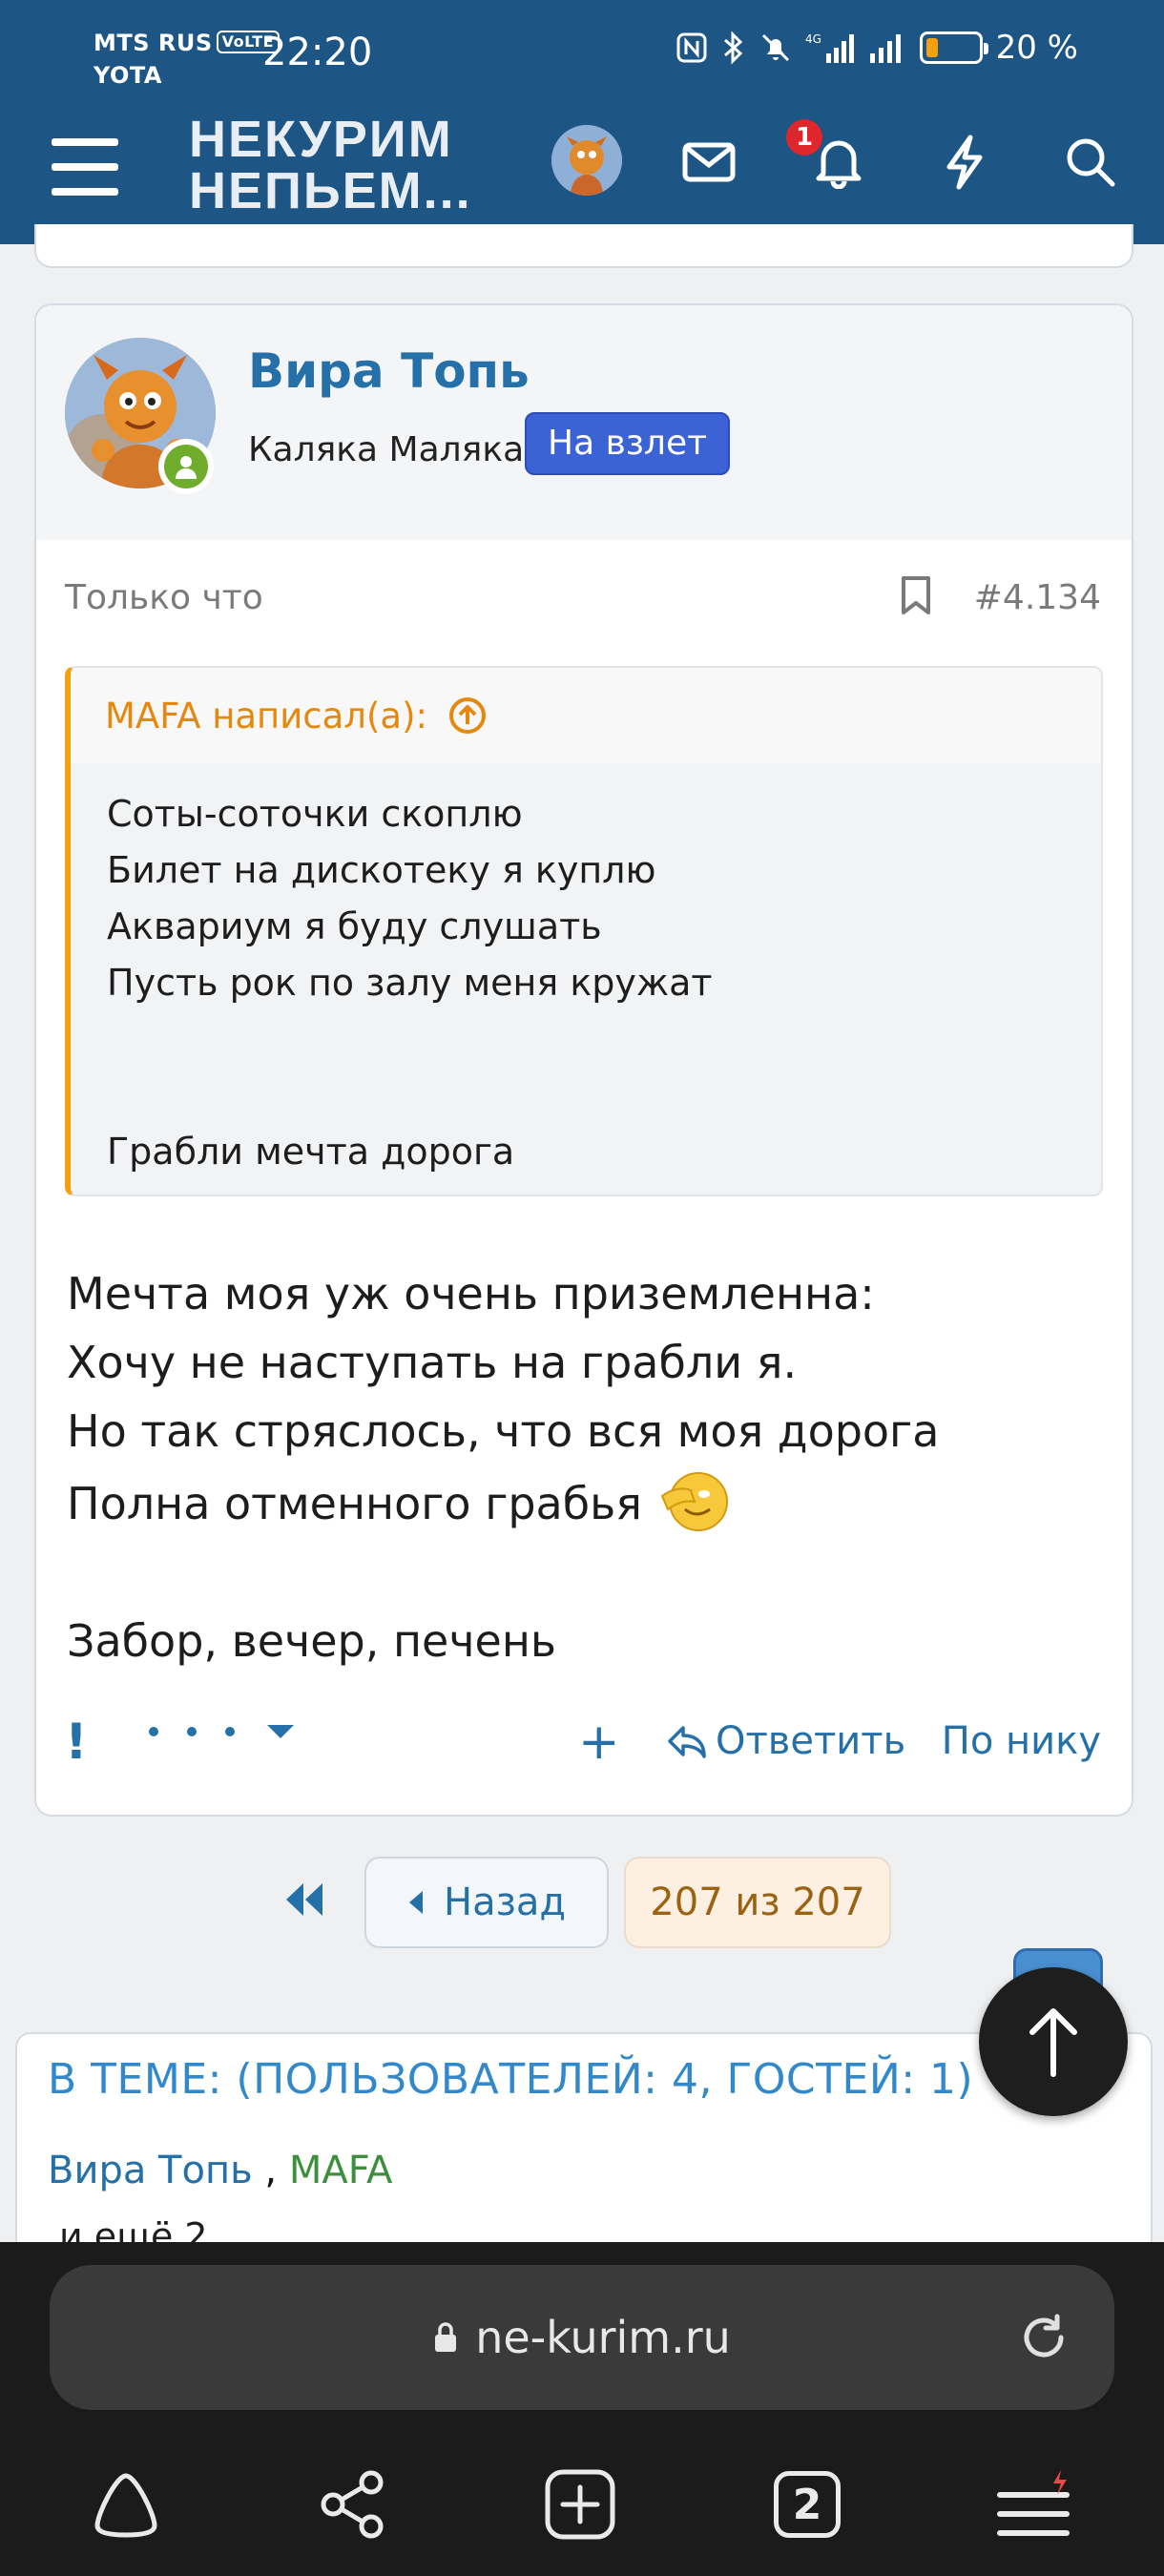  What do you see at coordinates (1038, 597) in the screenshot?
I see `post-number: #4.134` at bounding box center [1038, 597].